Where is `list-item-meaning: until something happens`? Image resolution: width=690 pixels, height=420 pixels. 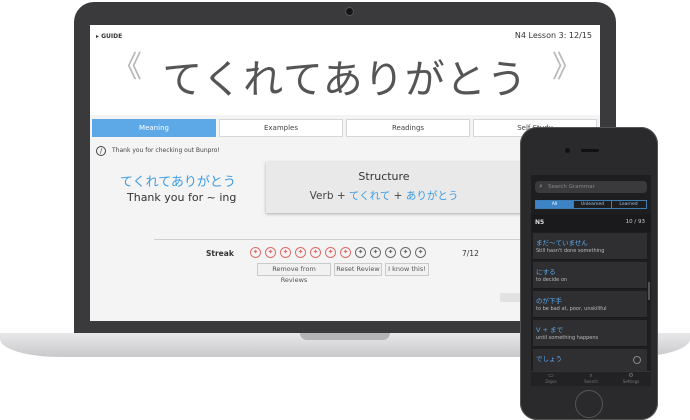
list-item-meaning: until something happens is located at coordinates (567, 338).